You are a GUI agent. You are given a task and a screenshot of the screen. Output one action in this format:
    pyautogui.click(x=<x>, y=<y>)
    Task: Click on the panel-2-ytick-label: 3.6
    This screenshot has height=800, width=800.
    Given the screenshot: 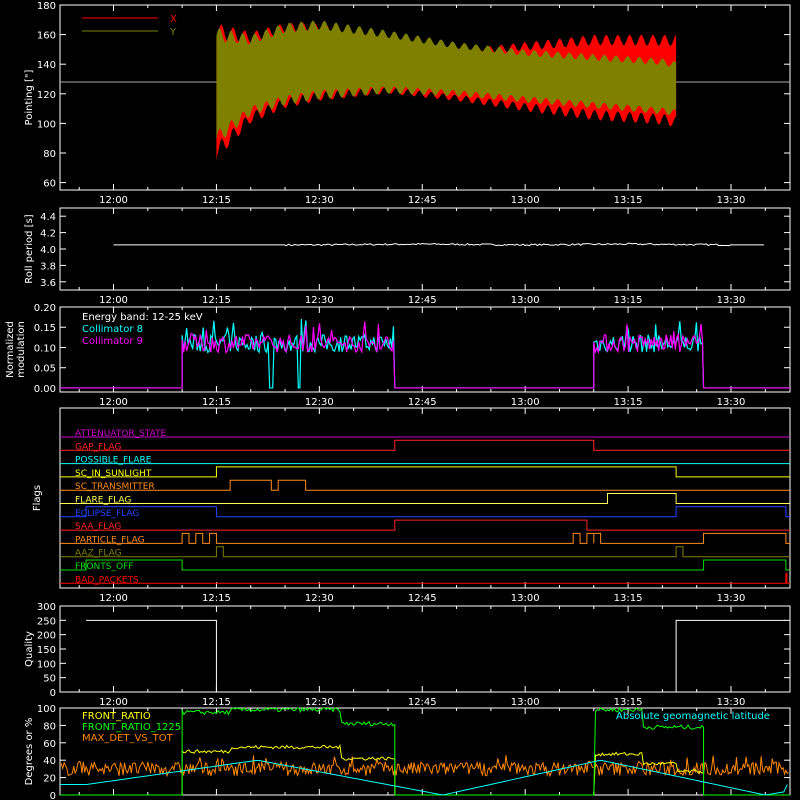 What is the action you would take?
    pyautogui.click(x=48, y=283)
    